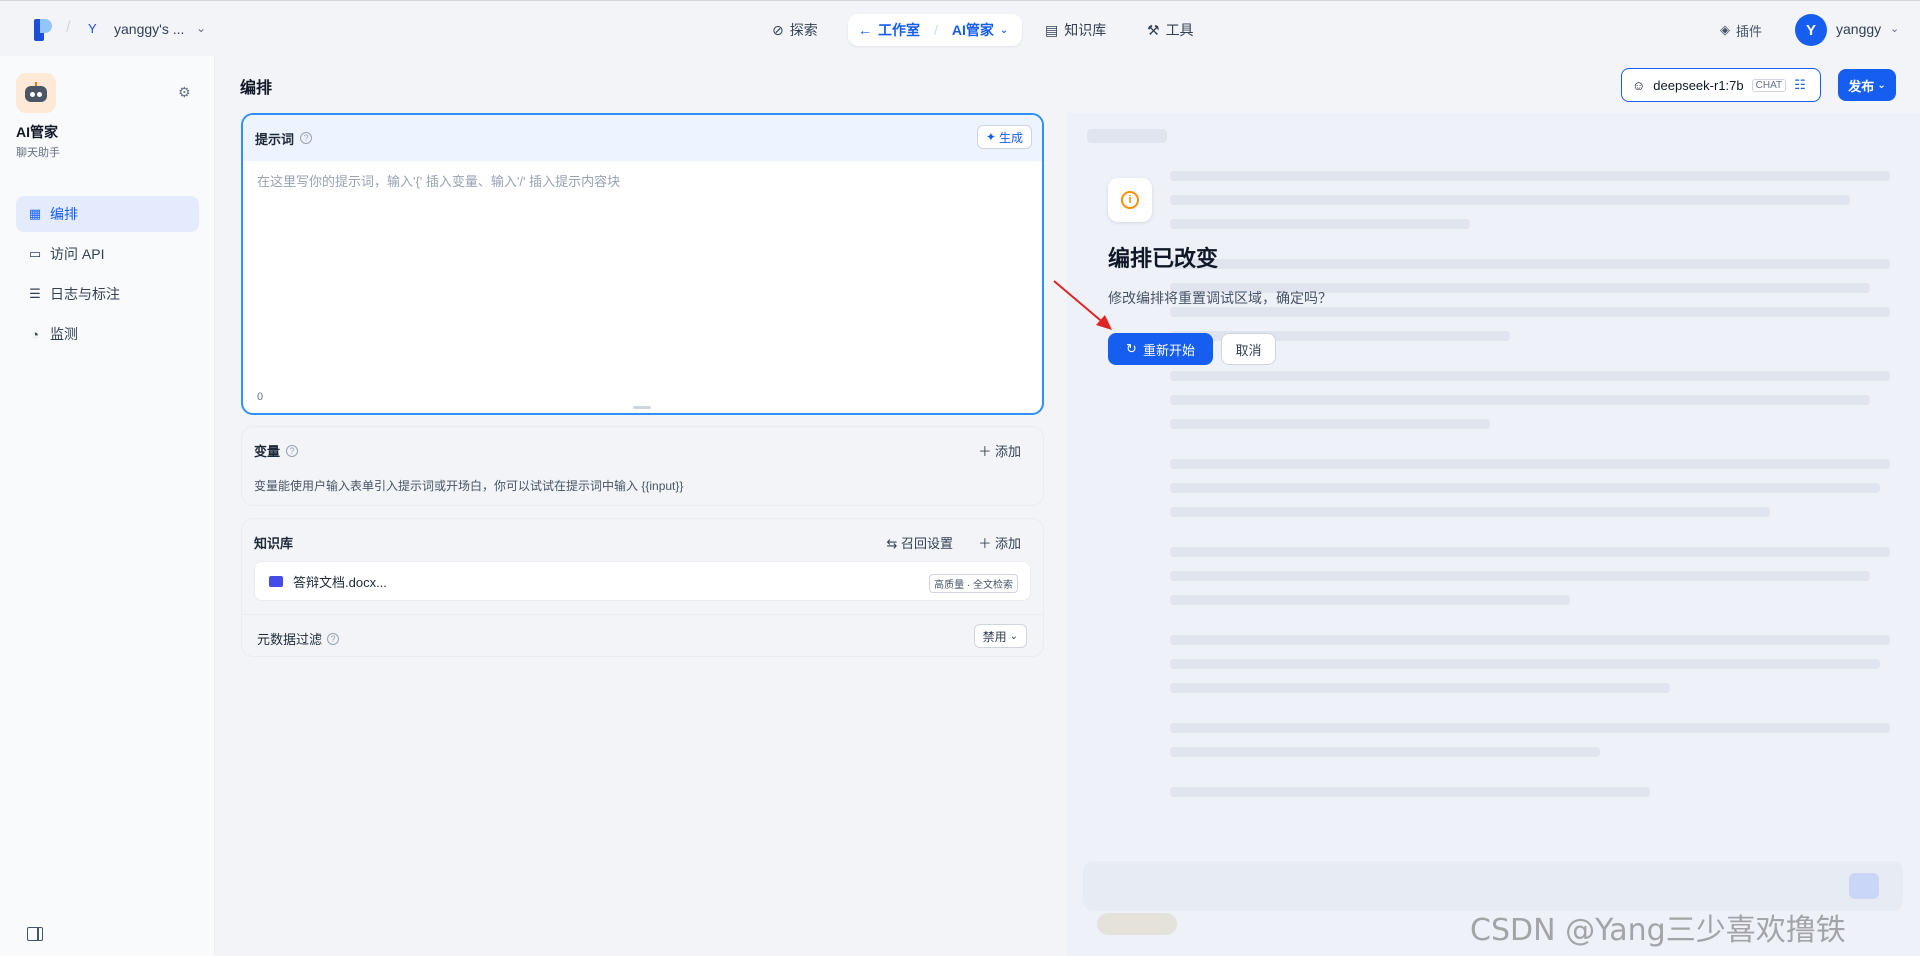  Describe the element at coordinates (1168, 350) in the screenshot. I see `restart-label: 重新开始` at that location.